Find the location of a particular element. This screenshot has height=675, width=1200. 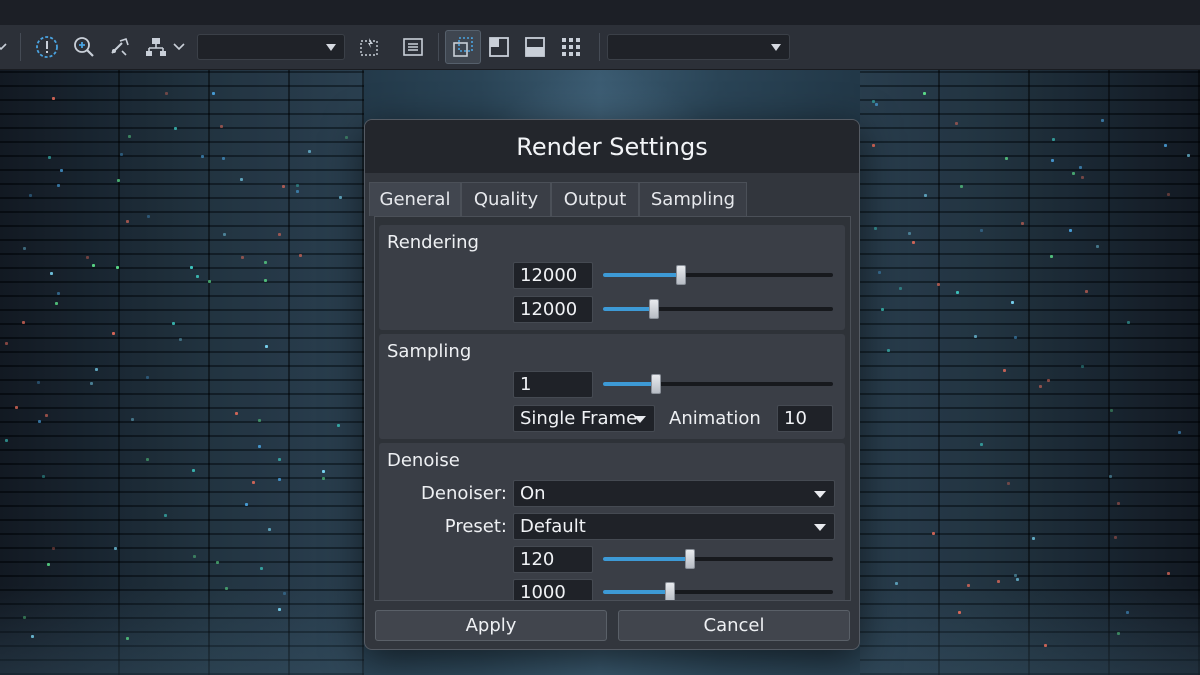

list-align-icon is located at coordinates (413, 47).